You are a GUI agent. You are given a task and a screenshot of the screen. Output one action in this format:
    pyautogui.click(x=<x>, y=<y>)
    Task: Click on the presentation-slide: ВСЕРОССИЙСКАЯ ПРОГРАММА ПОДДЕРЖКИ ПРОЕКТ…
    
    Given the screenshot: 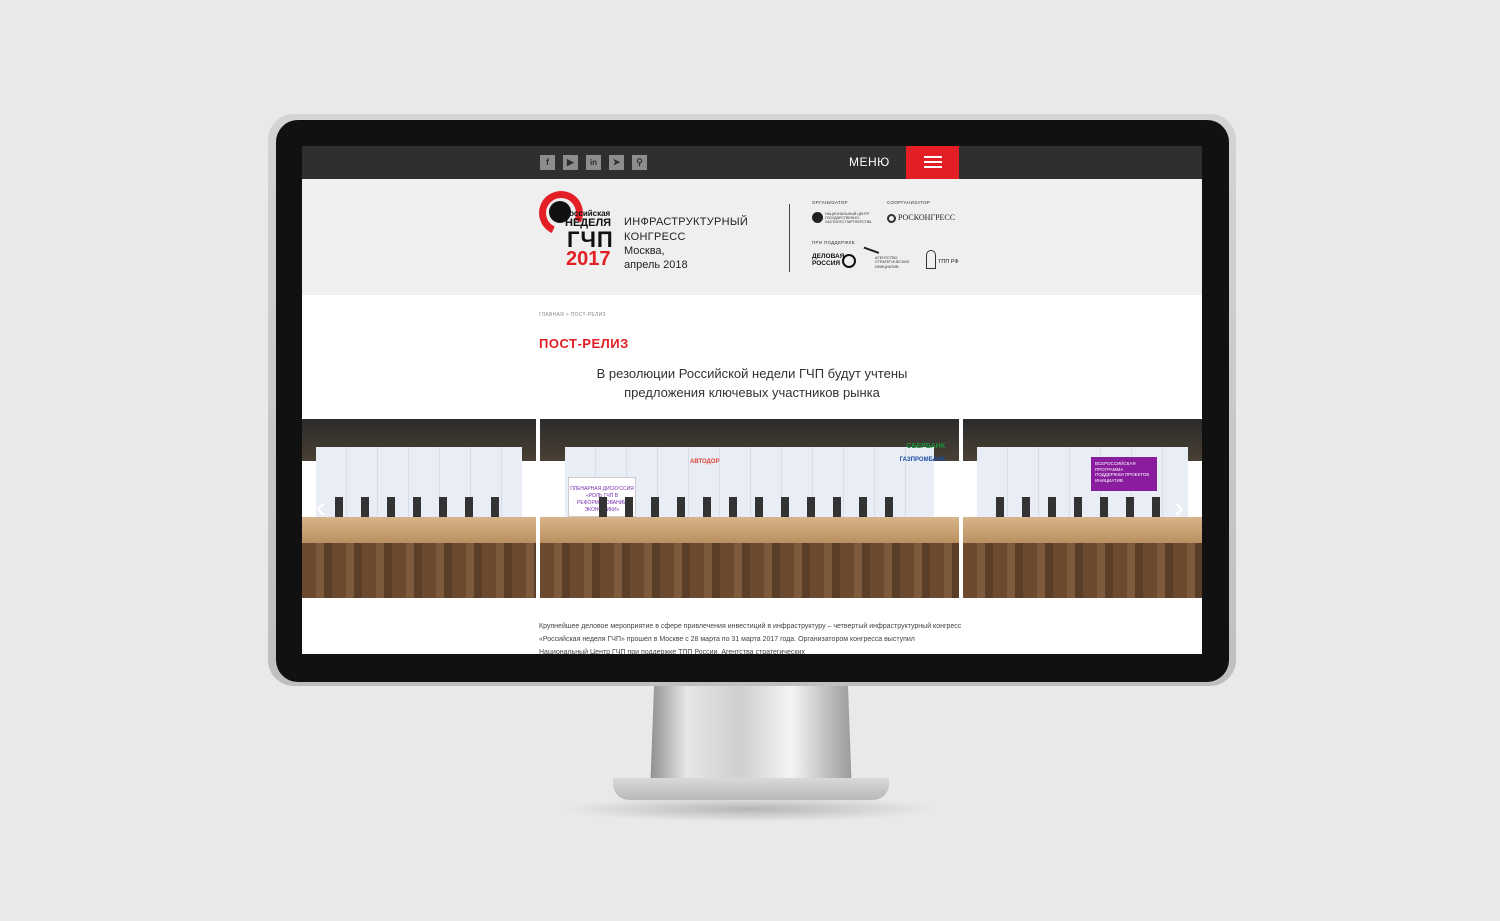 What is the action you would take?
    pyautogui.click(x=1124, y=474)
    